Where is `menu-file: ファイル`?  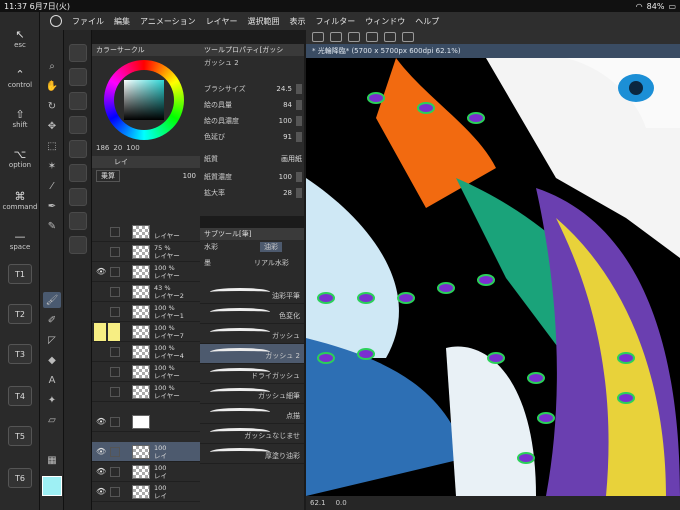 menu-file: ファイル is located at coordinates (88, 21).